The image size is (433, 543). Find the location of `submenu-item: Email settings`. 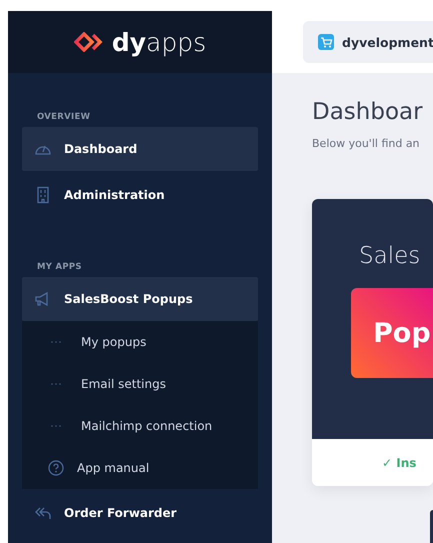

submenu-item: Email settings is located at coordinates (140, 384).